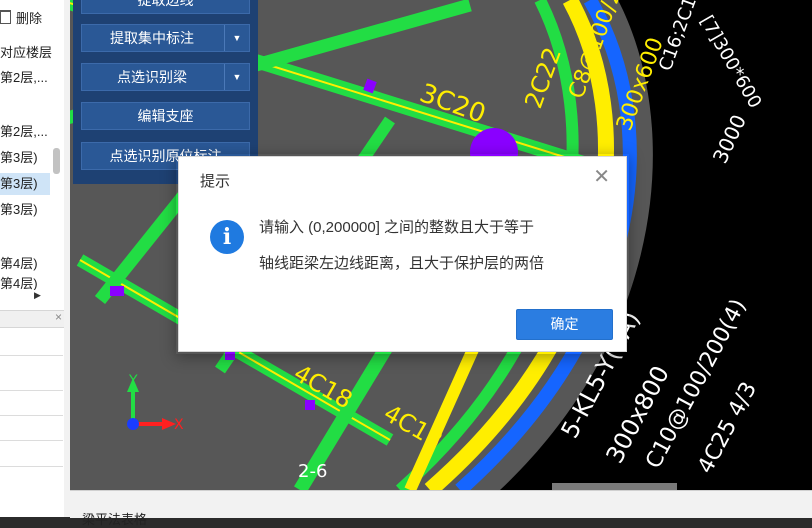  Describe the element at coordinates (133, 424) in the screenshot. I see `axis-origin` at that location.